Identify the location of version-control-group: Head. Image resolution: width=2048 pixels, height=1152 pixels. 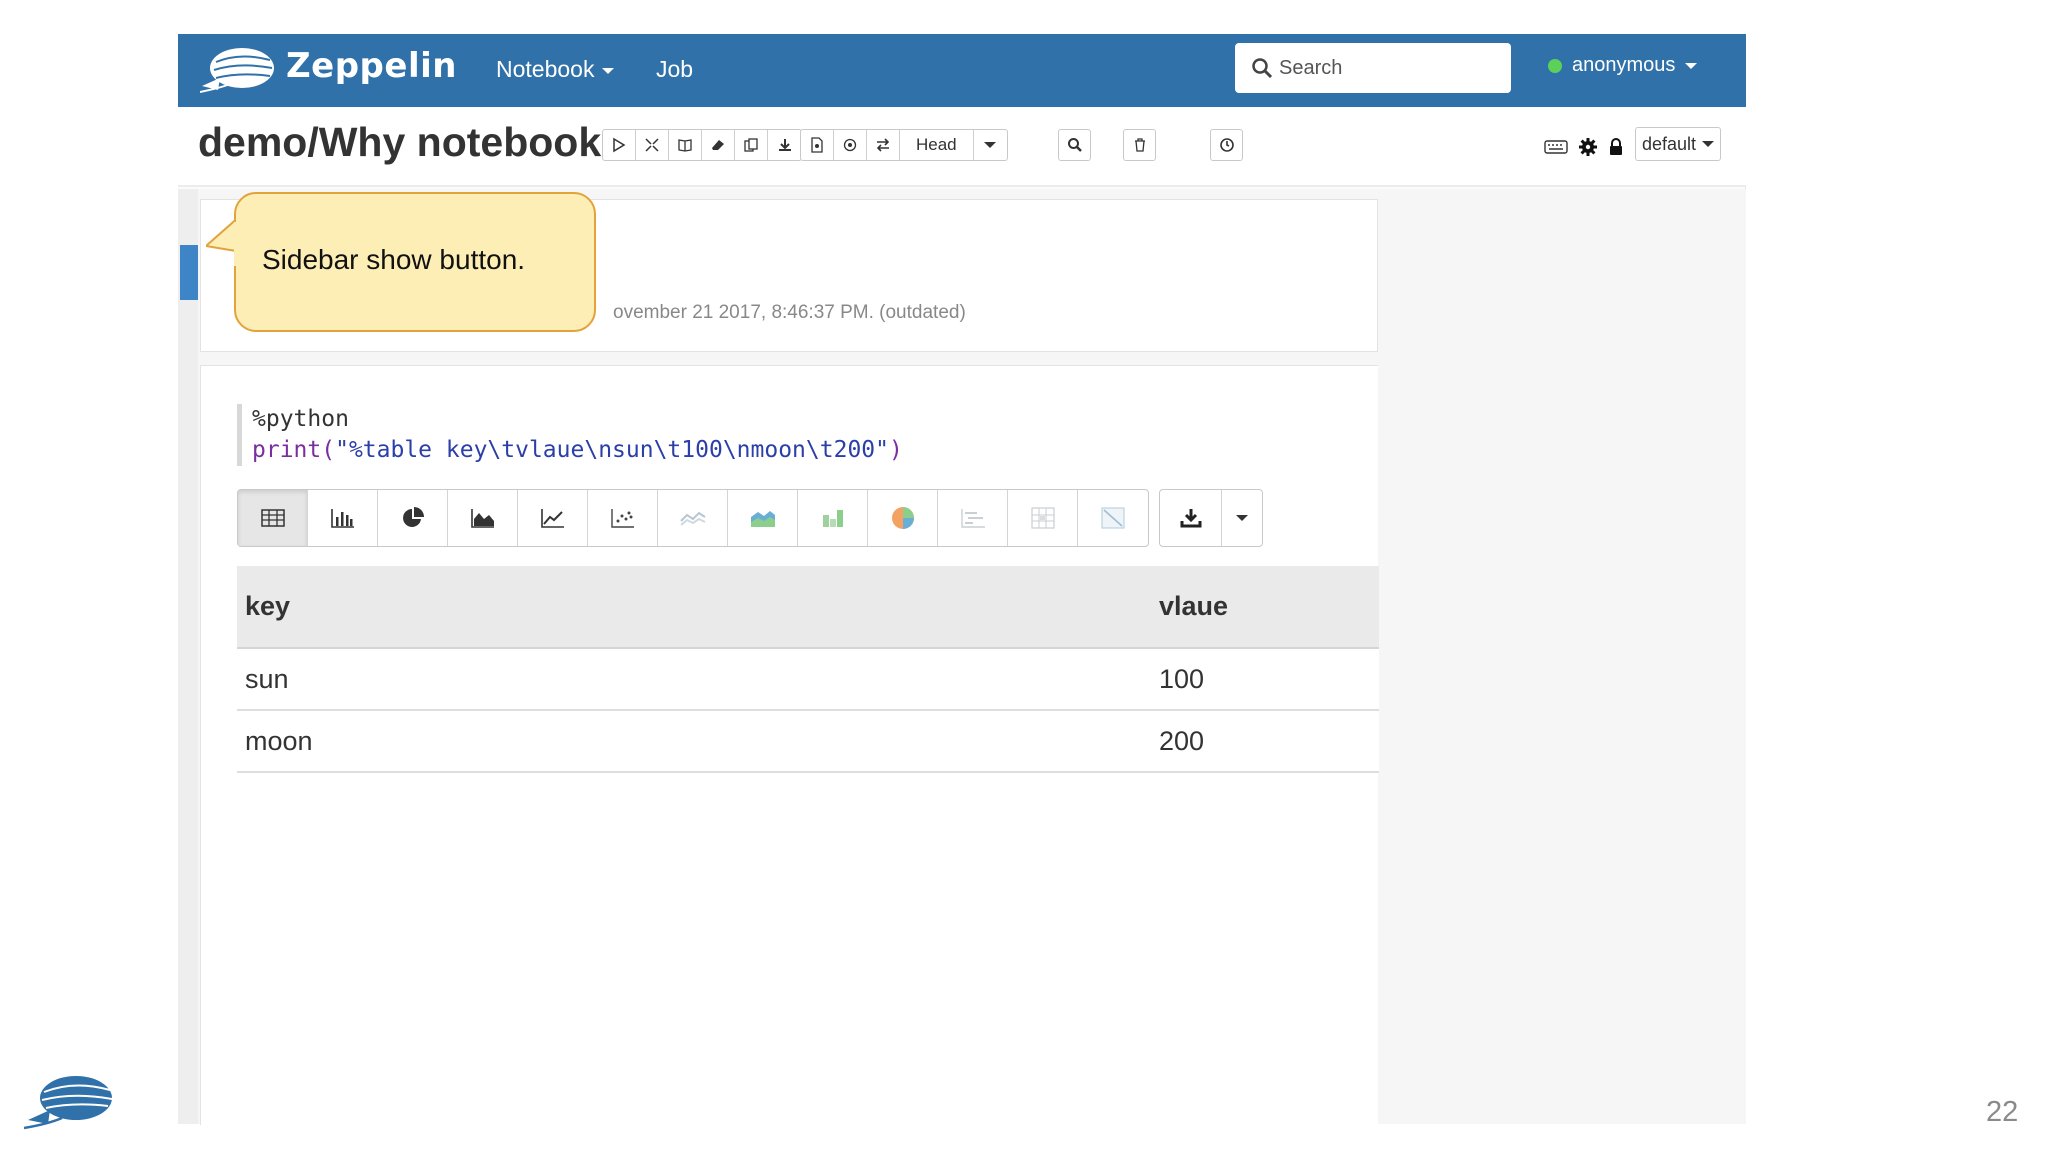
(904, 145).